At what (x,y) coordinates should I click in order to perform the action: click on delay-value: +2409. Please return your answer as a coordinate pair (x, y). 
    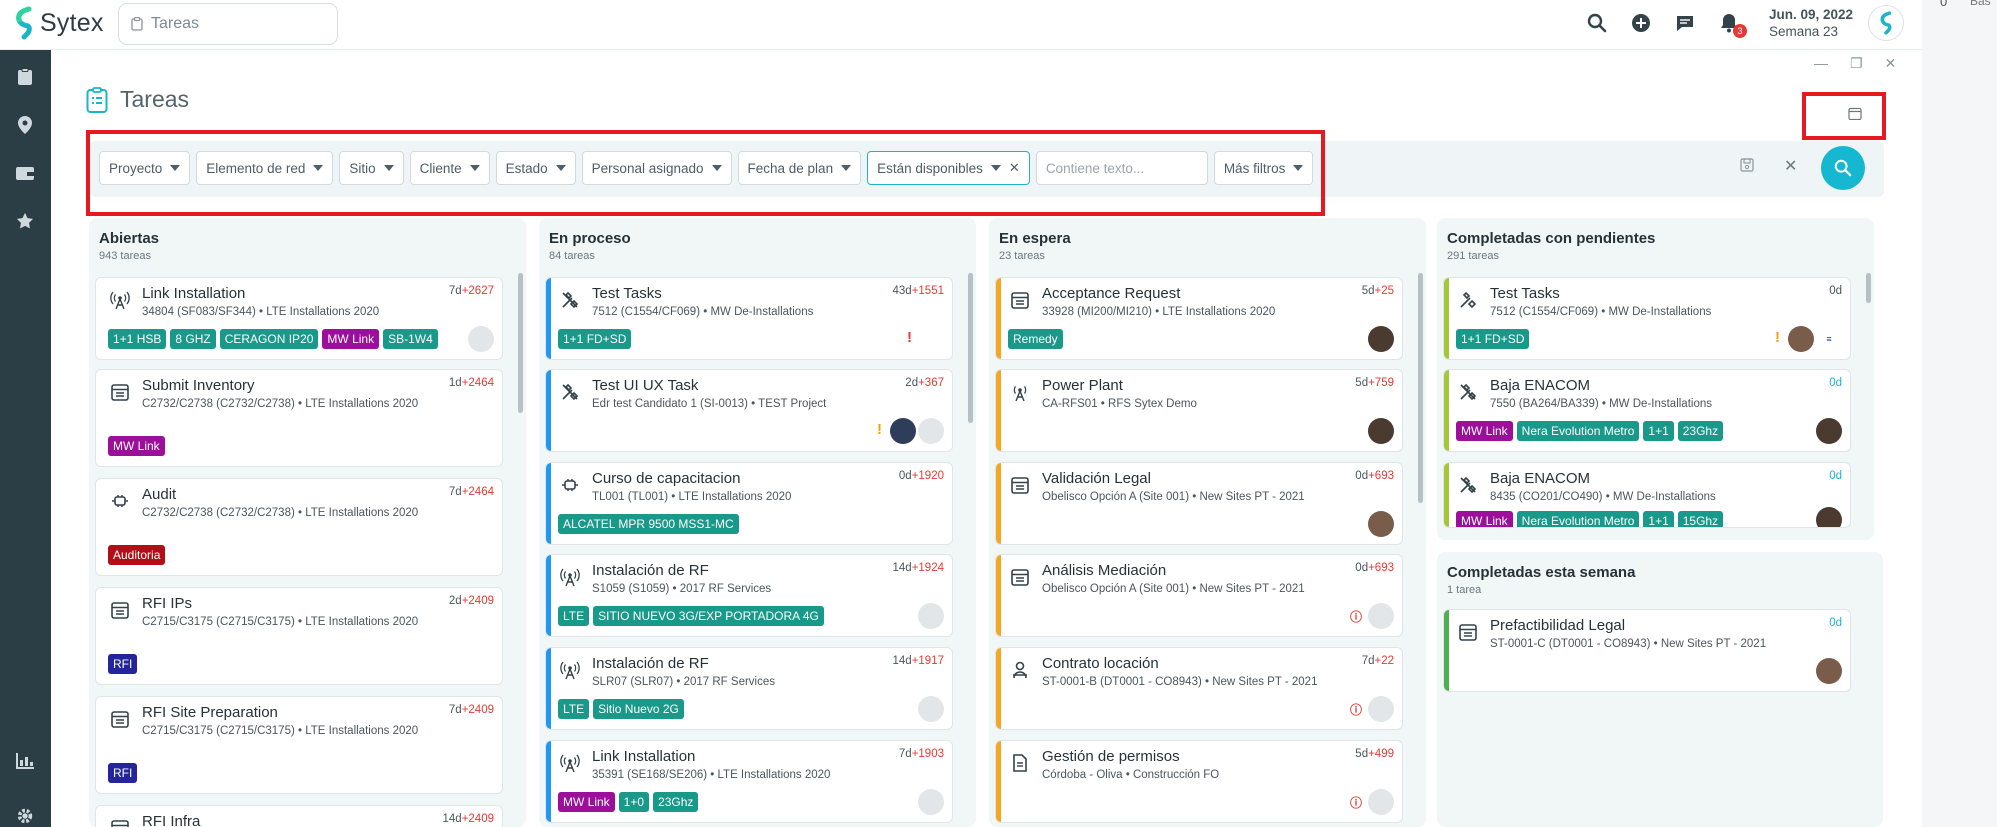
    Looking at the image, I should click on (477, 819).